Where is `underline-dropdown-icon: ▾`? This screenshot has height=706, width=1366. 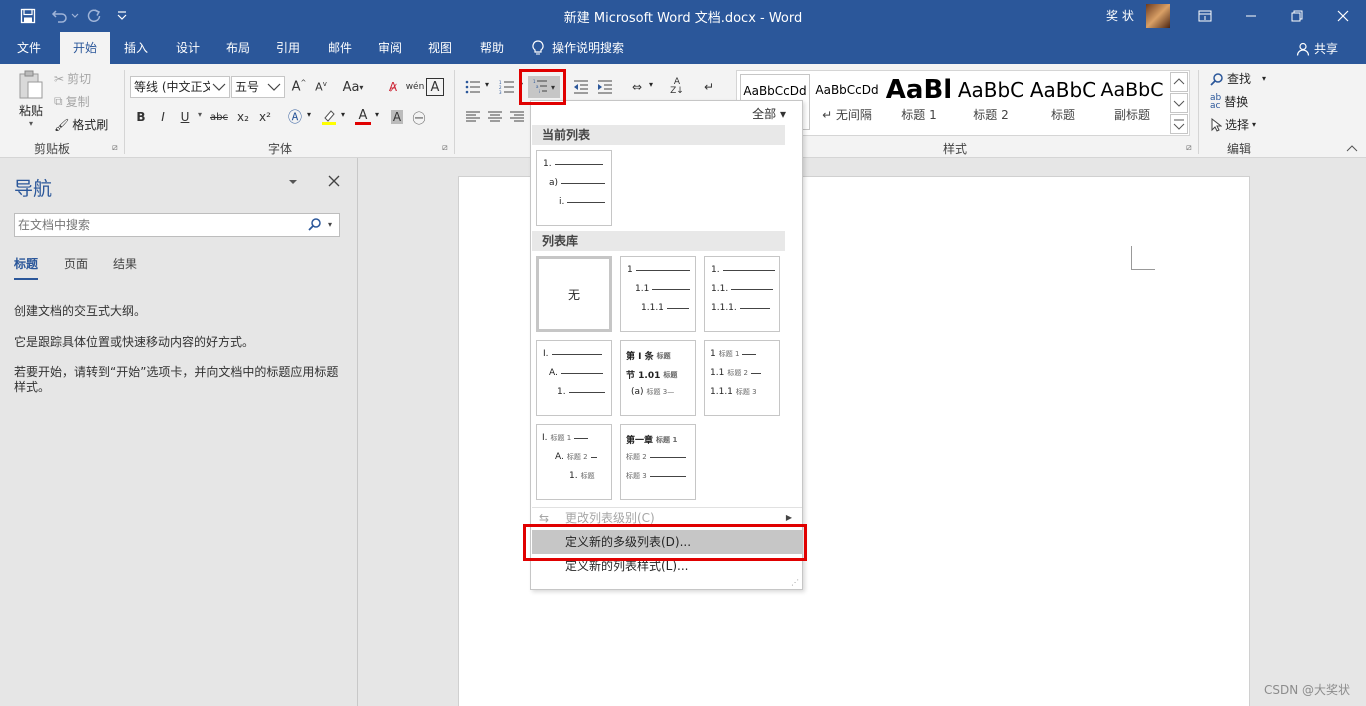
underline-dropdown-icon: ▾ is located at coordinates (200, 114).